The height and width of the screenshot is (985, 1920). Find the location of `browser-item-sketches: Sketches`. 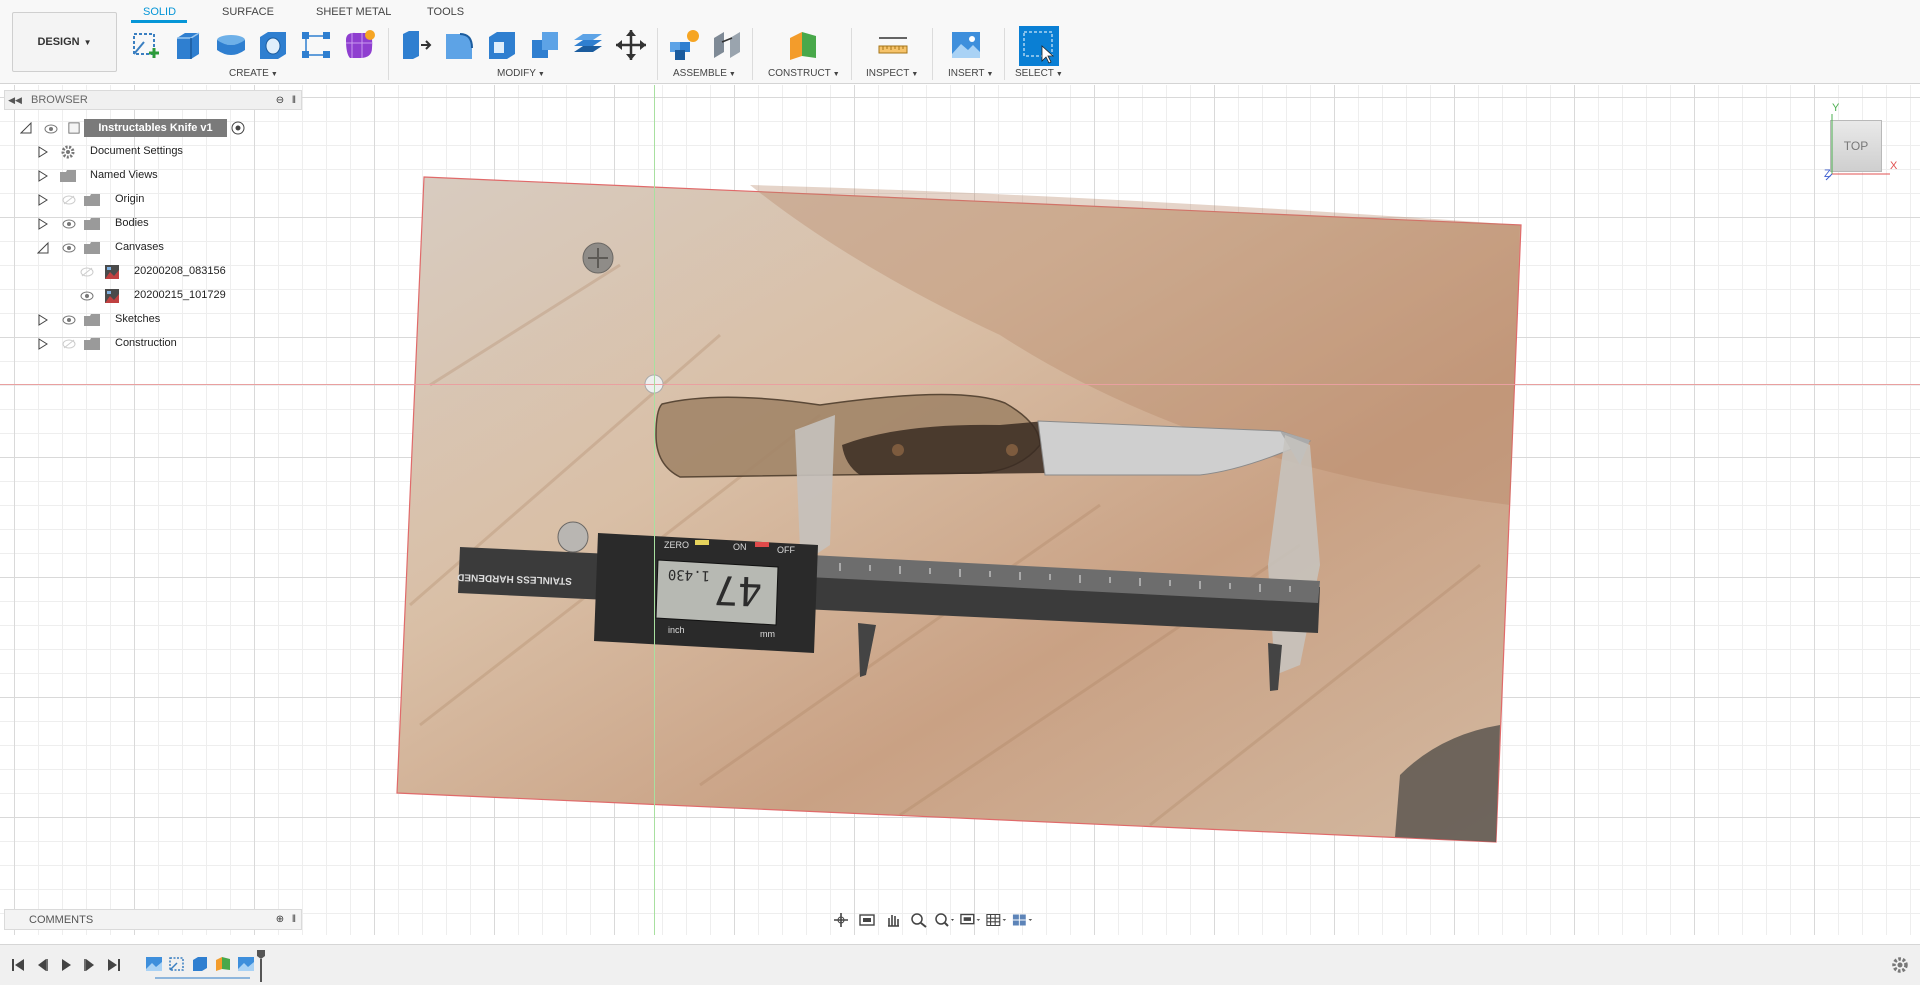

browser-item-sketches: Sketches is located at coordinates (137, 319).